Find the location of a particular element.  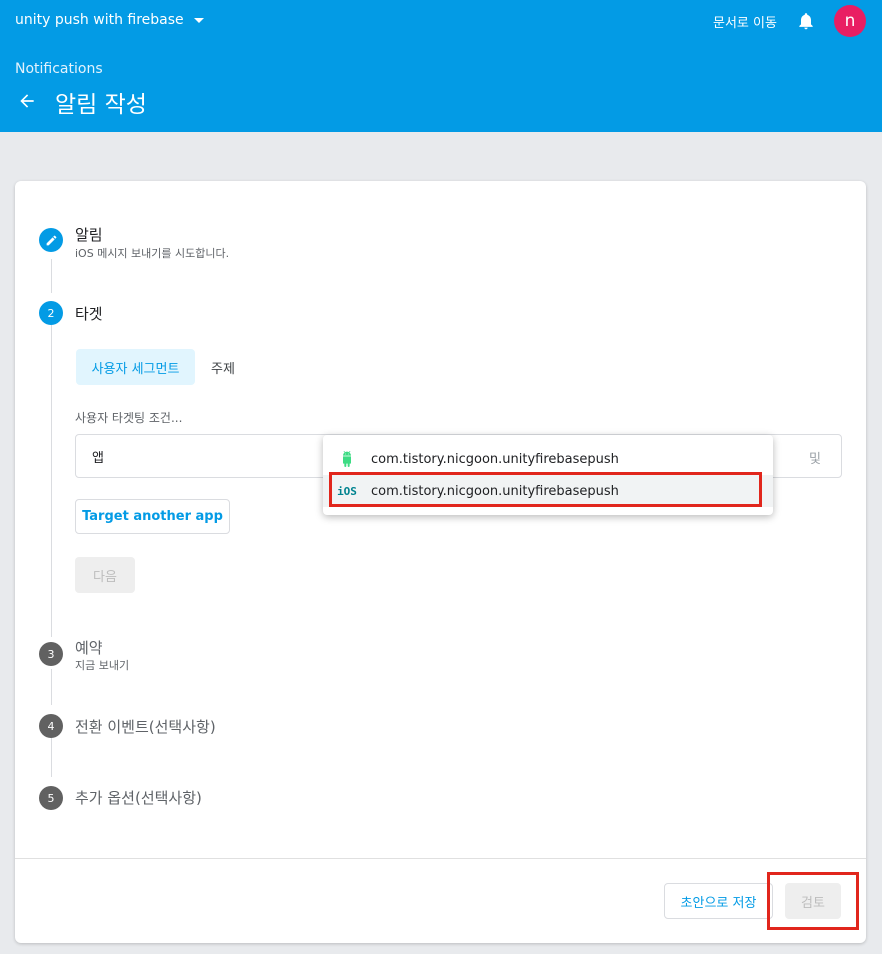

step-3-subtitle: 지금 보내기 is located at coordinates (102, 665).